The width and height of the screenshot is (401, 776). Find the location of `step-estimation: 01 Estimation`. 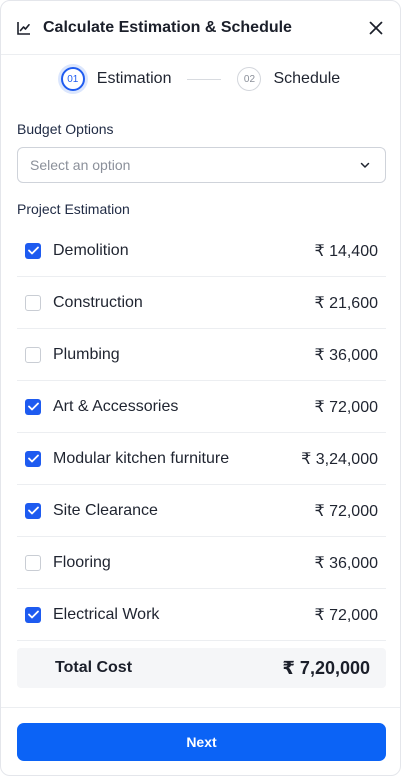

step-estimation: 01 Estimation is located at coordinates (116, 79).